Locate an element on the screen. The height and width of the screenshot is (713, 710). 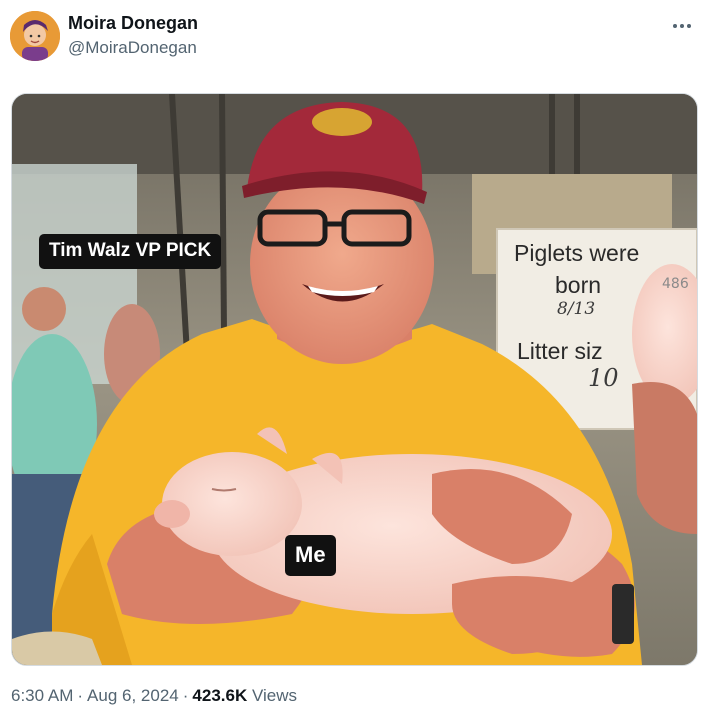
sign-born-value: 8/13 is located at coordinates (576, 309).